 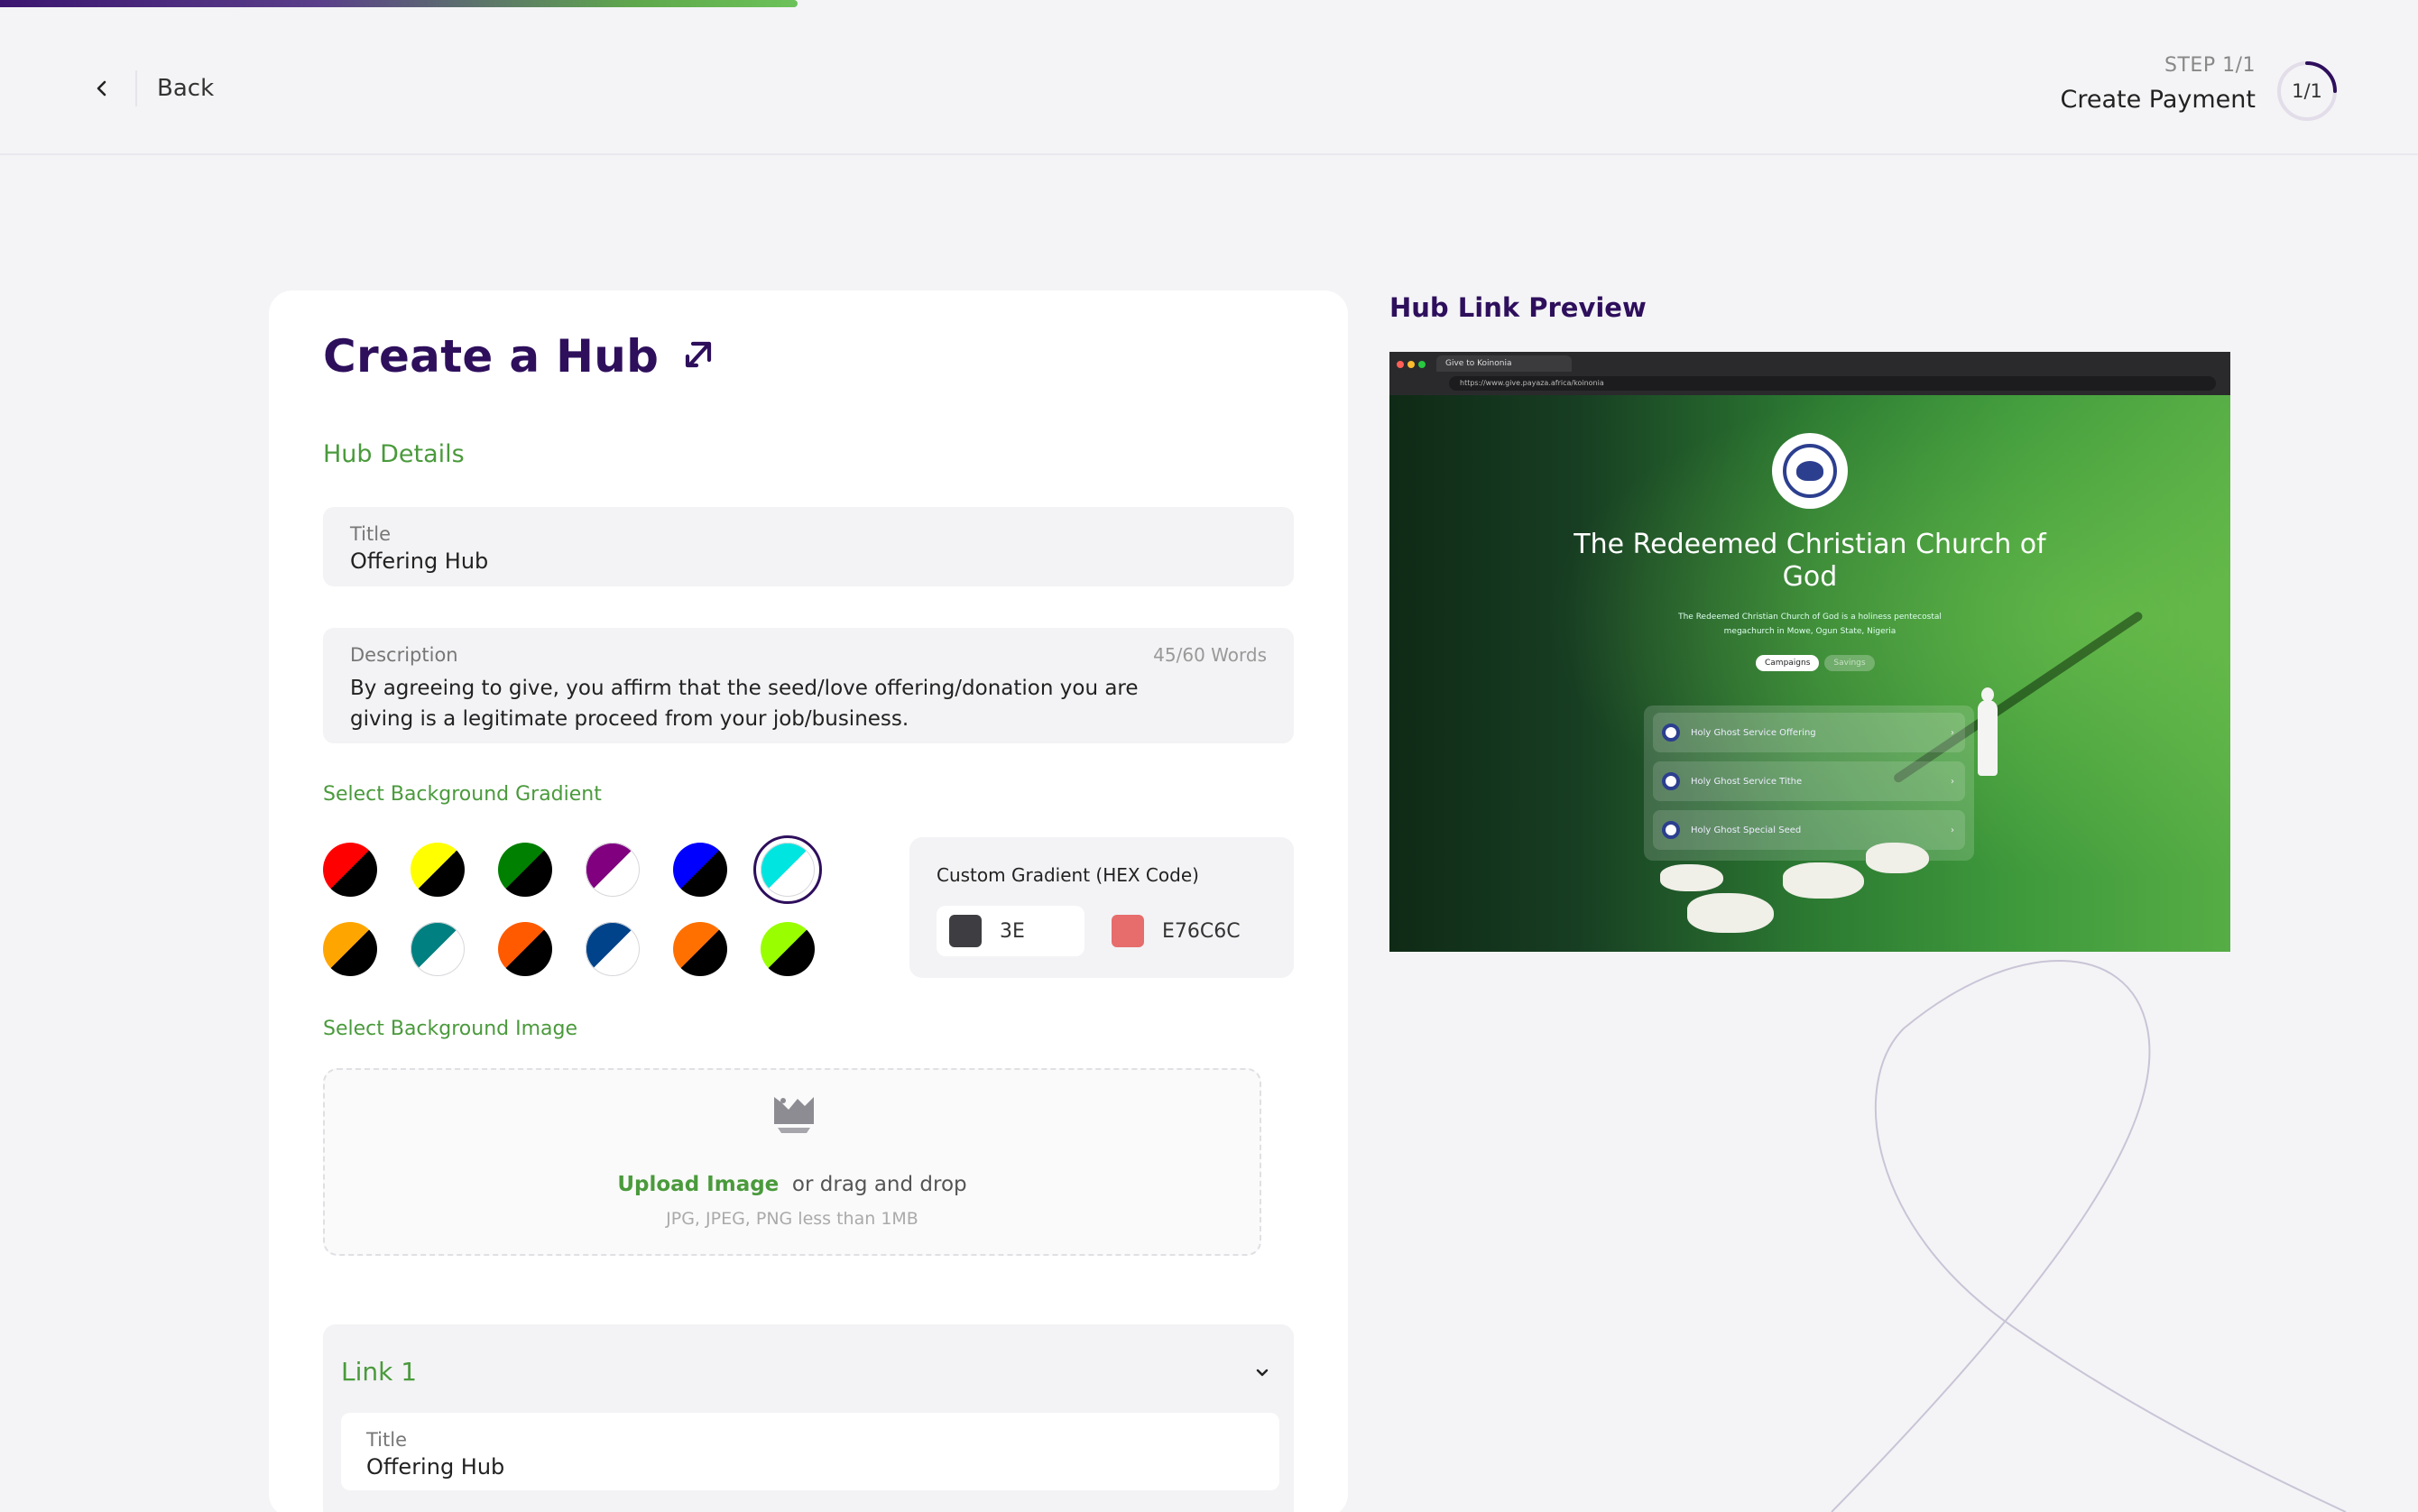 I want to click on page-title: Create a Hub, so click(x=492, y=356).